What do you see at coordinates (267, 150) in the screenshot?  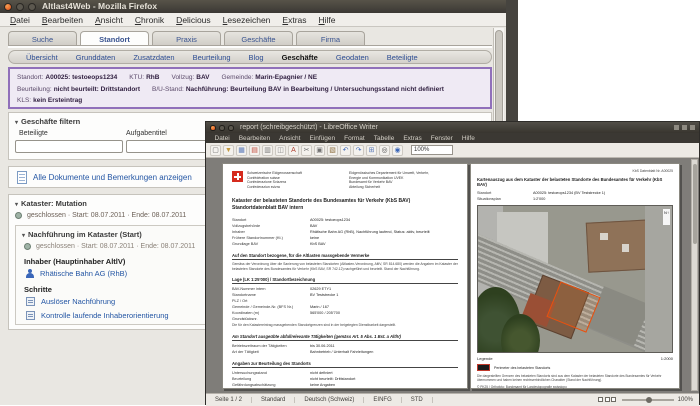 I see `print-icon: ▥` at bounding box center [267, 150].